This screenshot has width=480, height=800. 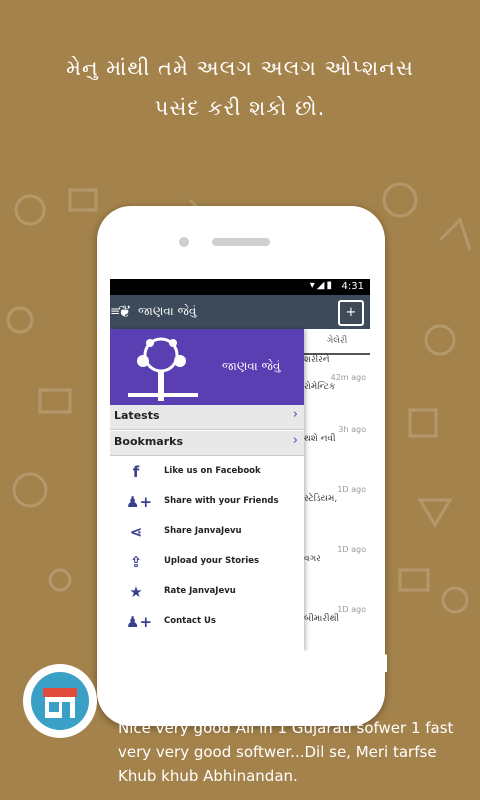 I want to click on headline-line-1: મેનુ માંથી તમે અલગ અલગ ઓપ્શનસ, so click(x=240, y=68).